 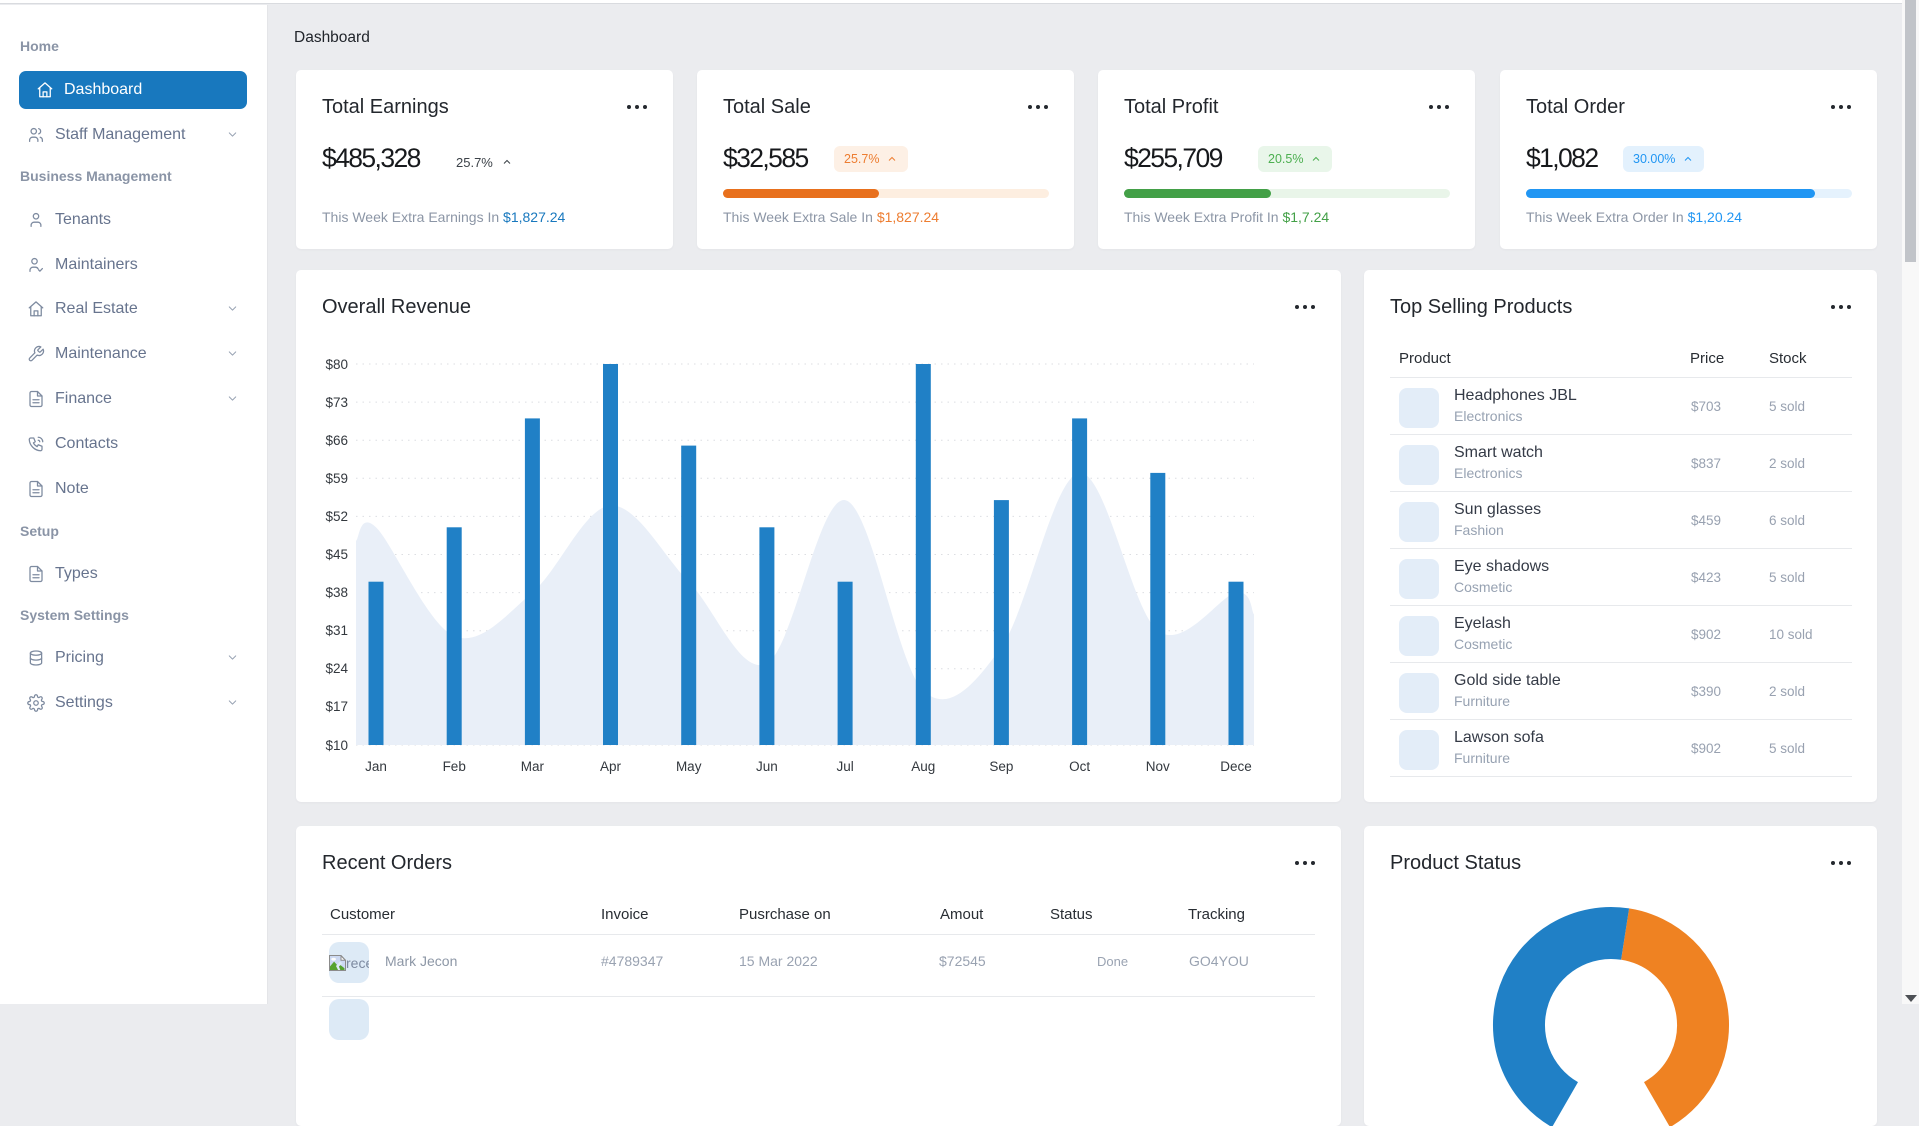 I want to click on svg-text: $38, so click(x=336, y=592).